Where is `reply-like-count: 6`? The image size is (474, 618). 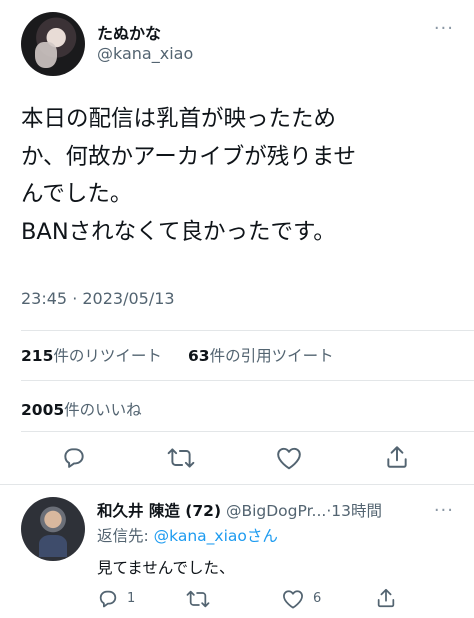 reply-like-count: 6 is located at coordinates (317, 598).